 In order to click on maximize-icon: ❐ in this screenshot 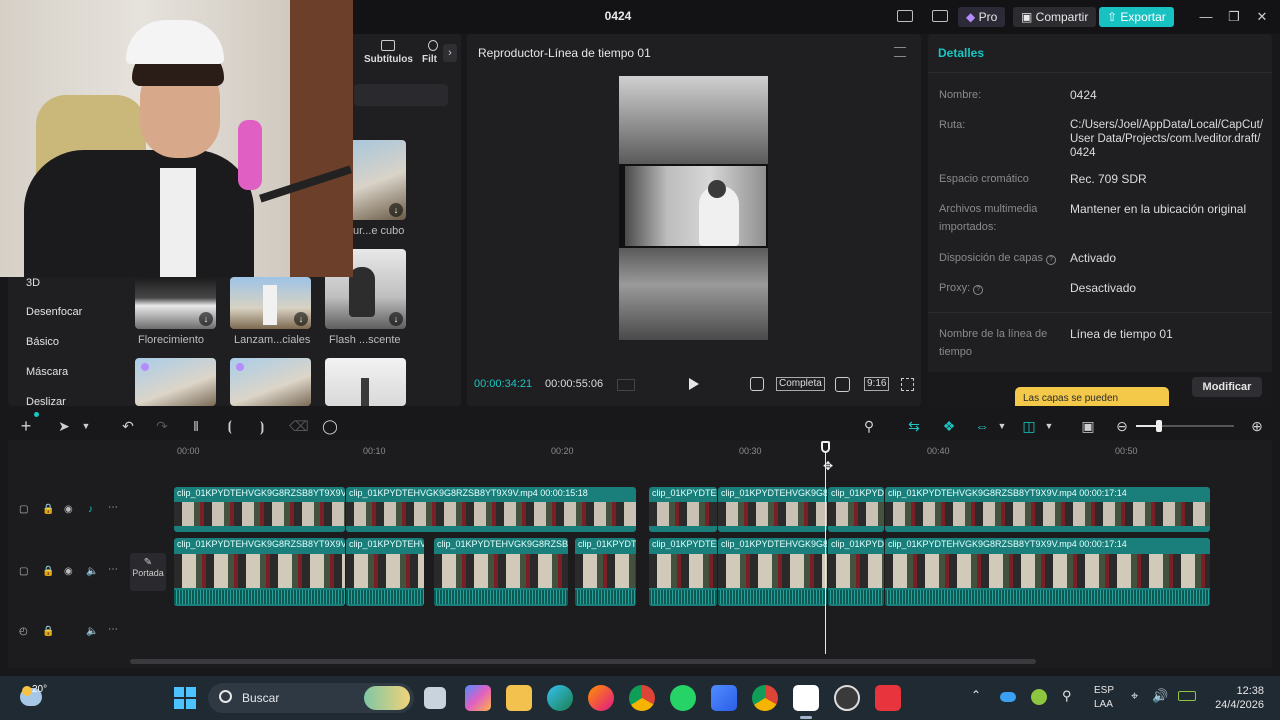, I will do `click(1234, 17)`.